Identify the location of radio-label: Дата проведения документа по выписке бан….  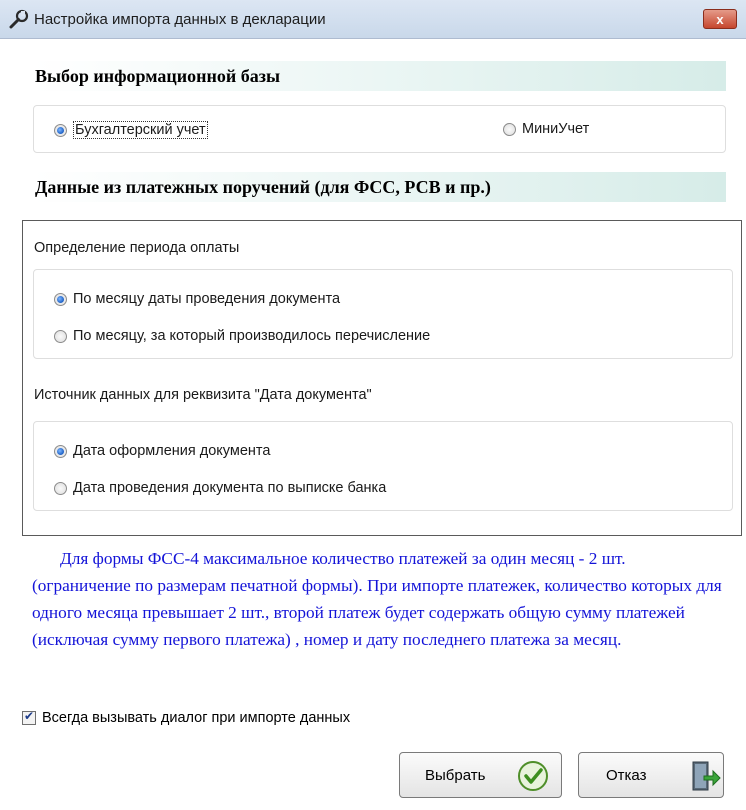
(230, 488).